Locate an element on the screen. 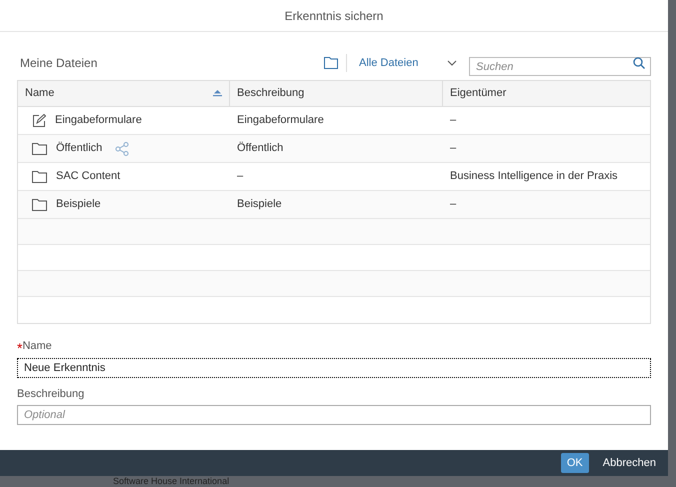 This screenshot has width=676, height=487. table-cell-text: Öffentlich is located at coordinates (260, 148).